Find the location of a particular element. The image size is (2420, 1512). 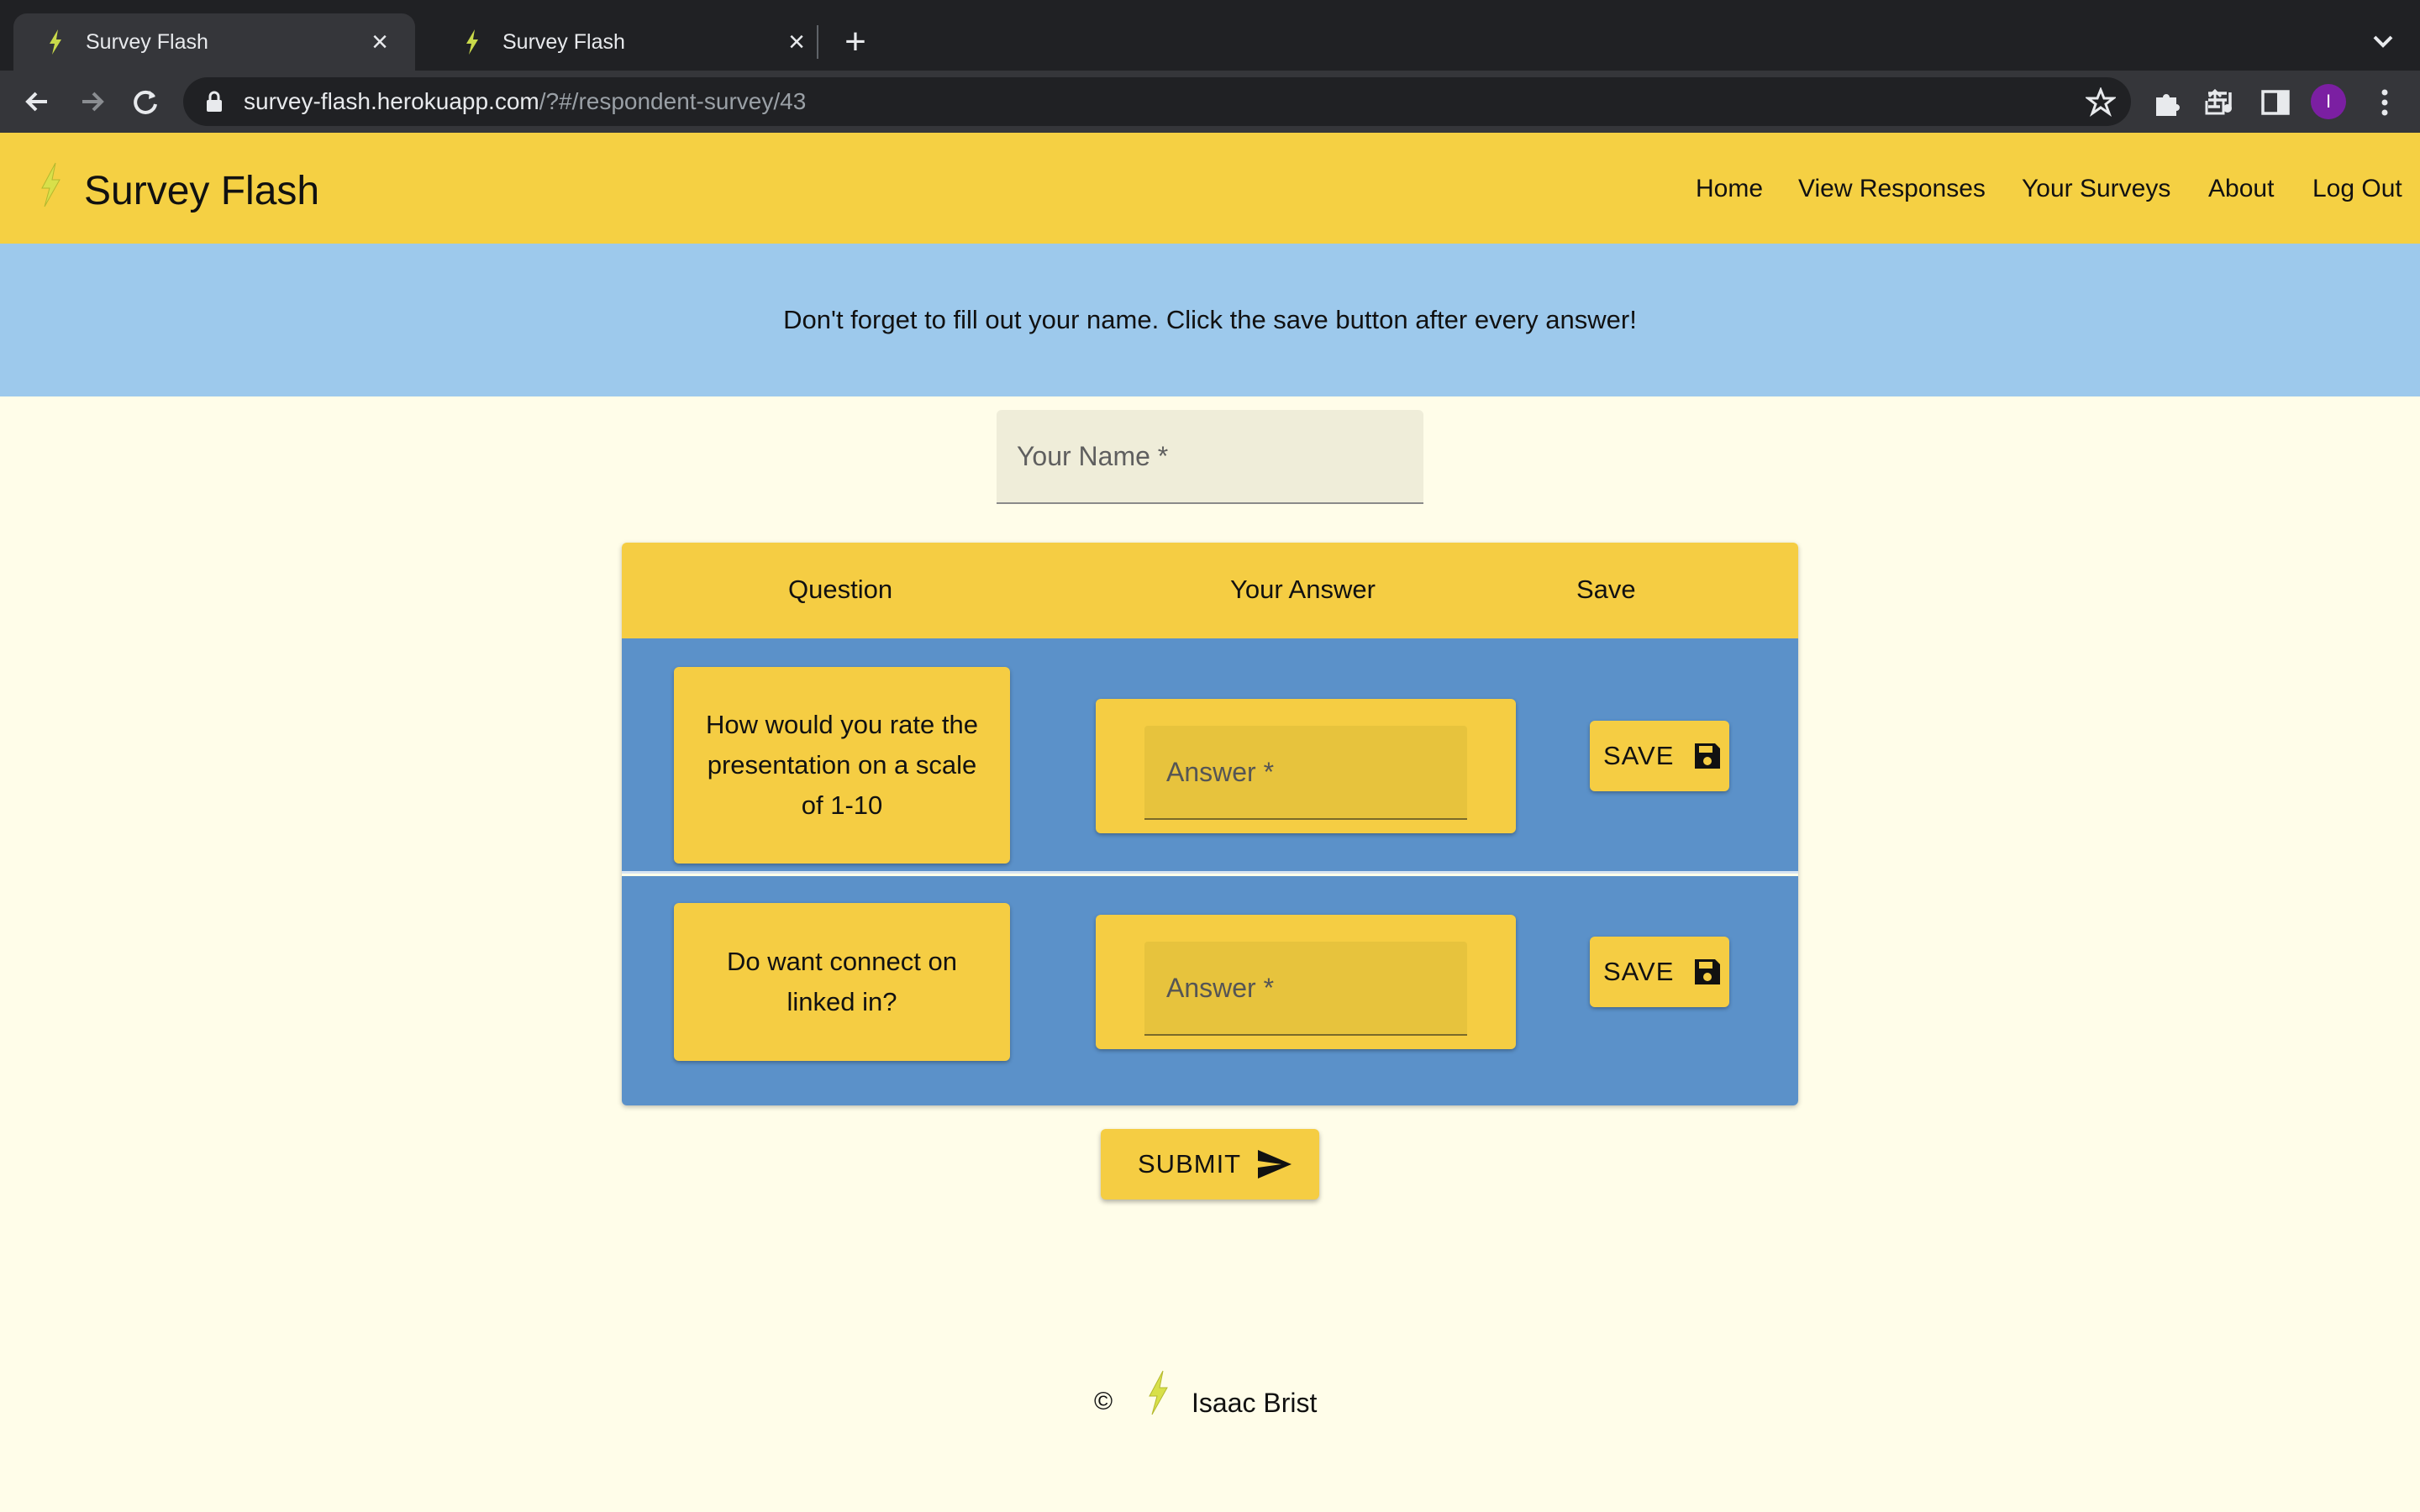

header-save: Save is located at coordinates (1606, 589).